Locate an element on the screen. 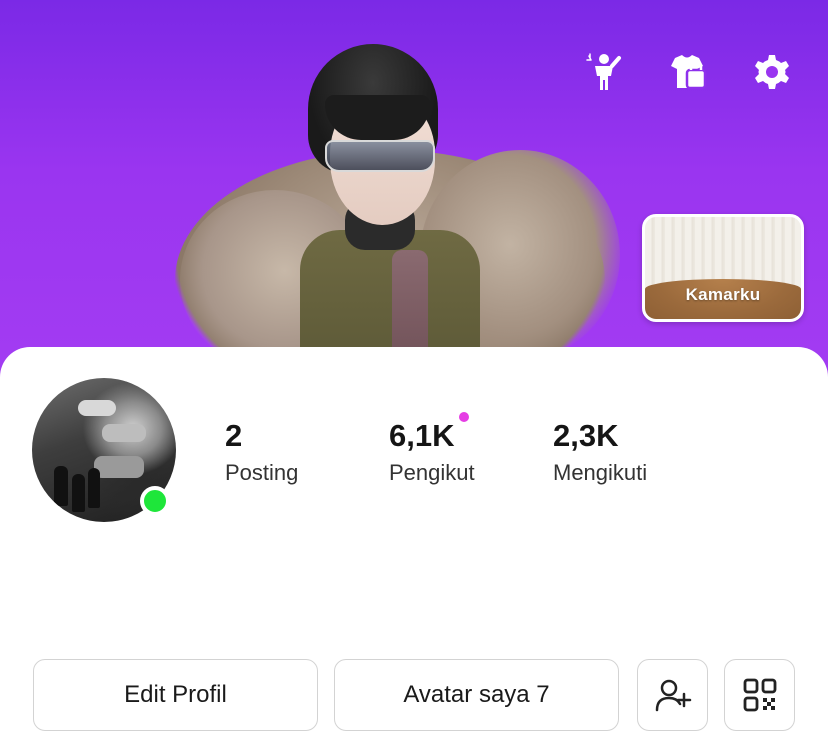  stat-posts-value: 2 is located at coordinates (234, 435).